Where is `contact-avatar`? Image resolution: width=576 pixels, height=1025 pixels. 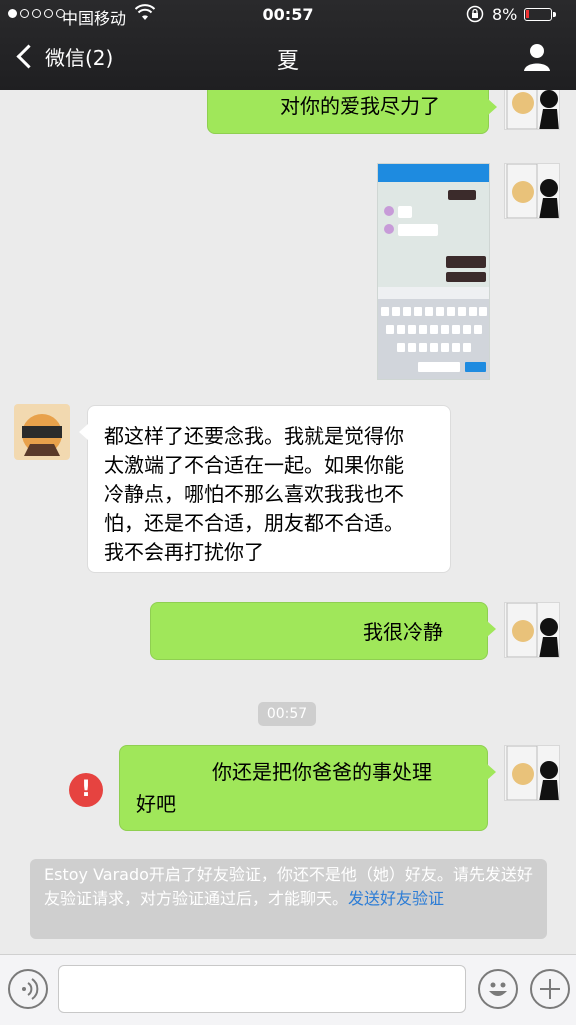 contact-avatar is located at coordinates (42, 432).